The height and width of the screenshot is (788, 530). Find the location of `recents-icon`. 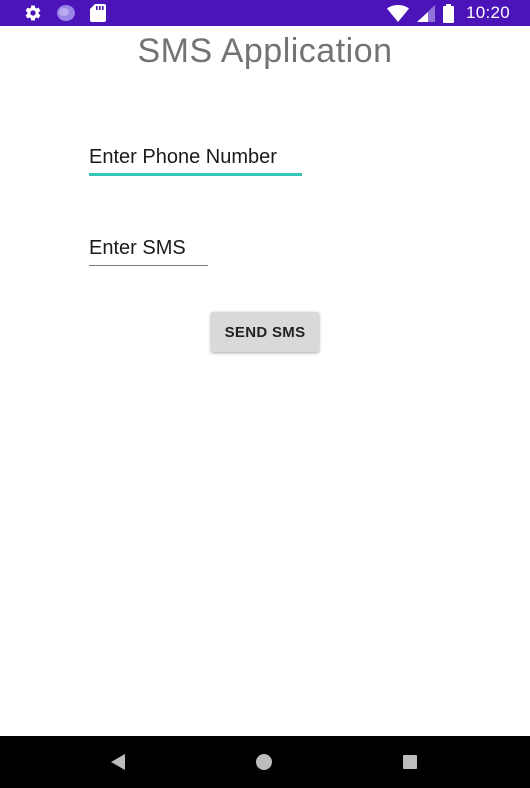

recents-icon is located at coordinates (410, 762).